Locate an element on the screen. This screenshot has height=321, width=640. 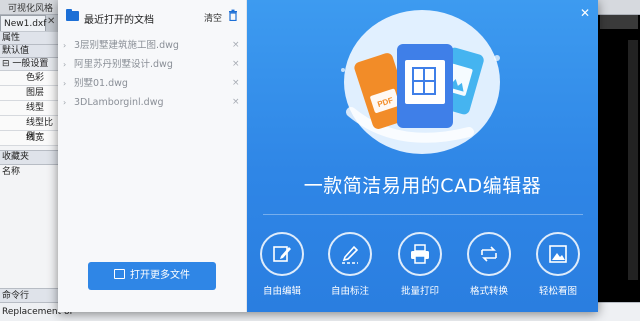
action-free-annotate: 自由标注 is located at coordinates (350, 267).